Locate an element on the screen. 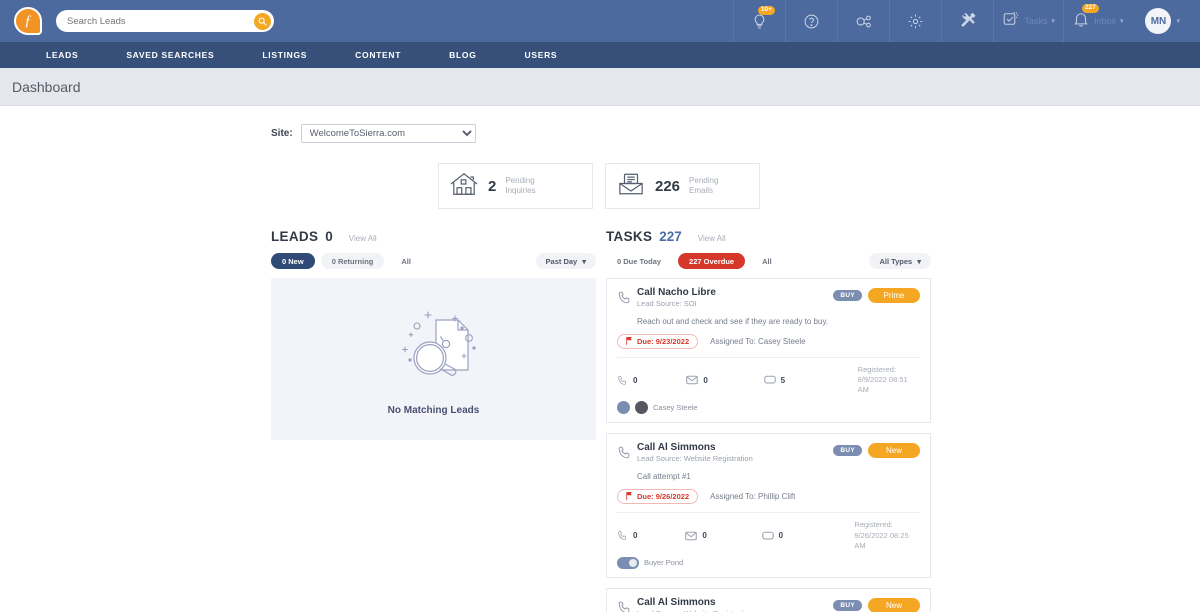  task-lead-source: Lead Source: Website Registration is located at coordinates (695, 459).